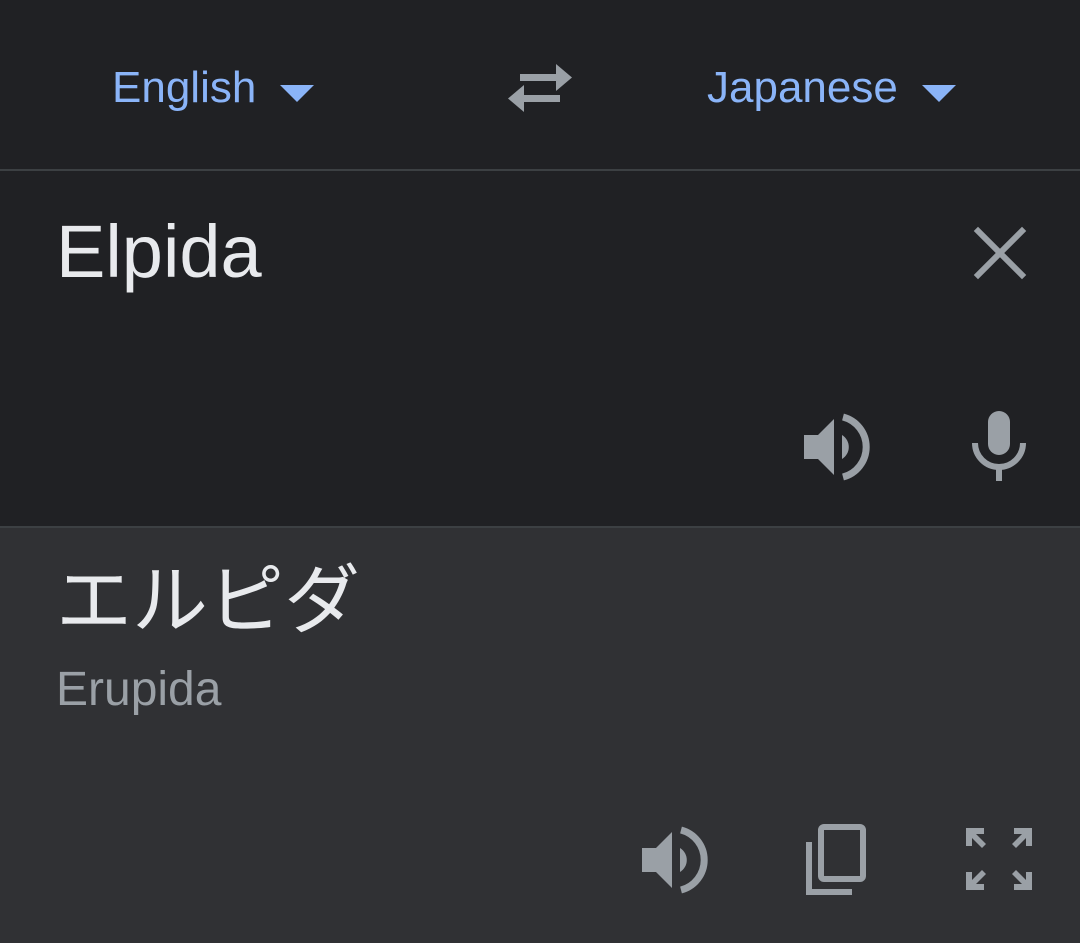 This screenshot has width=1080, height=943. I want to click on transliteration-text: Erupida, so click(139, 689).